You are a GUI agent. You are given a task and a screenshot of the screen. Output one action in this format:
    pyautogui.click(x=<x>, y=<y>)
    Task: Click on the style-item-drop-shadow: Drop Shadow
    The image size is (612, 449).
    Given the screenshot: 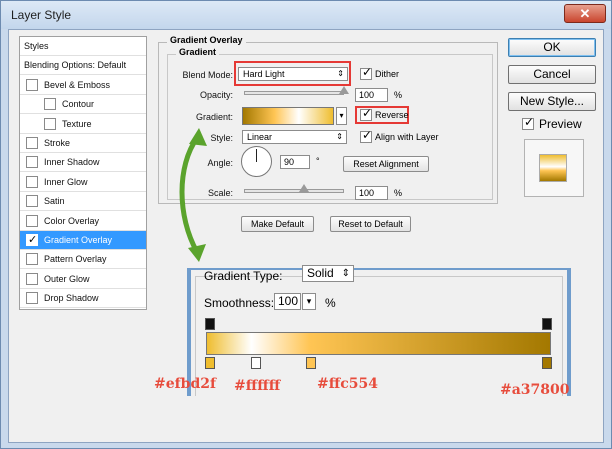 What is the action you would take?
    pyautogui.click(x=83, y=299)
    